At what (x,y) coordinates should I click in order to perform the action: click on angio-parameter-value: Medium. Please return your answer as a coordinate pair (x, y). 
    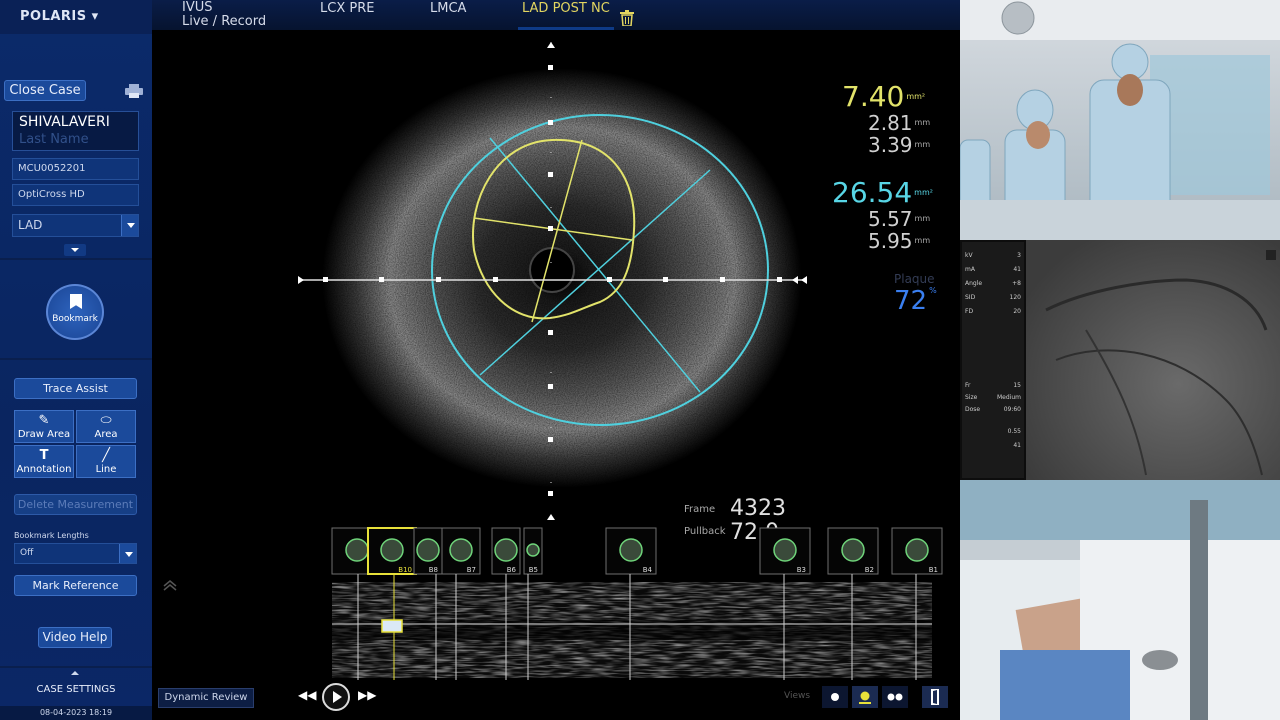
    Looking at the image, I should click on (1009, 397).